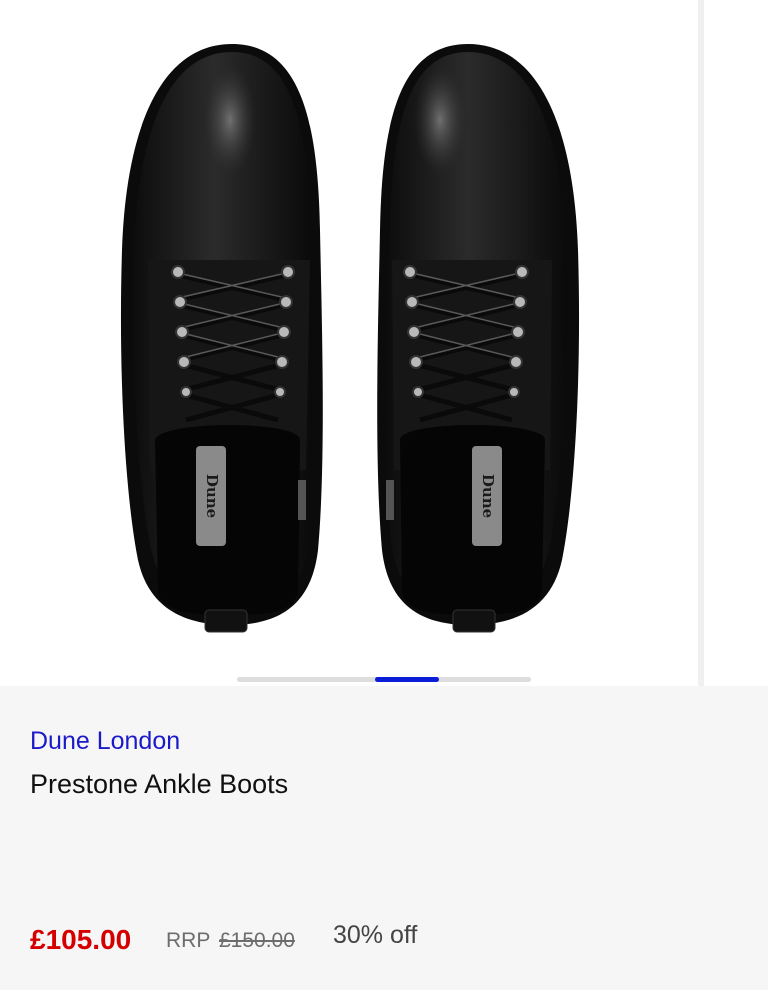 This screenshot has width=768, height=990. What do you see at coordinates (488, 496) in the screenshot?
I see `right-insole-logo: Dune` at bounding box center [488, 496].